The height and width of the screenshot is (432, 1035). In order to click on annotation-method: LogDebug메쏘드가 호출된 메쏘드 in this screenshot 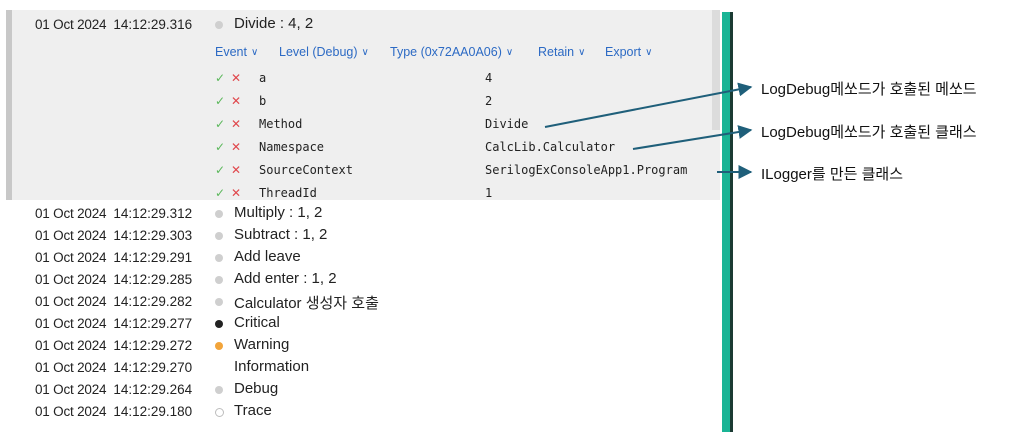, I will do `click(869, 89)`.